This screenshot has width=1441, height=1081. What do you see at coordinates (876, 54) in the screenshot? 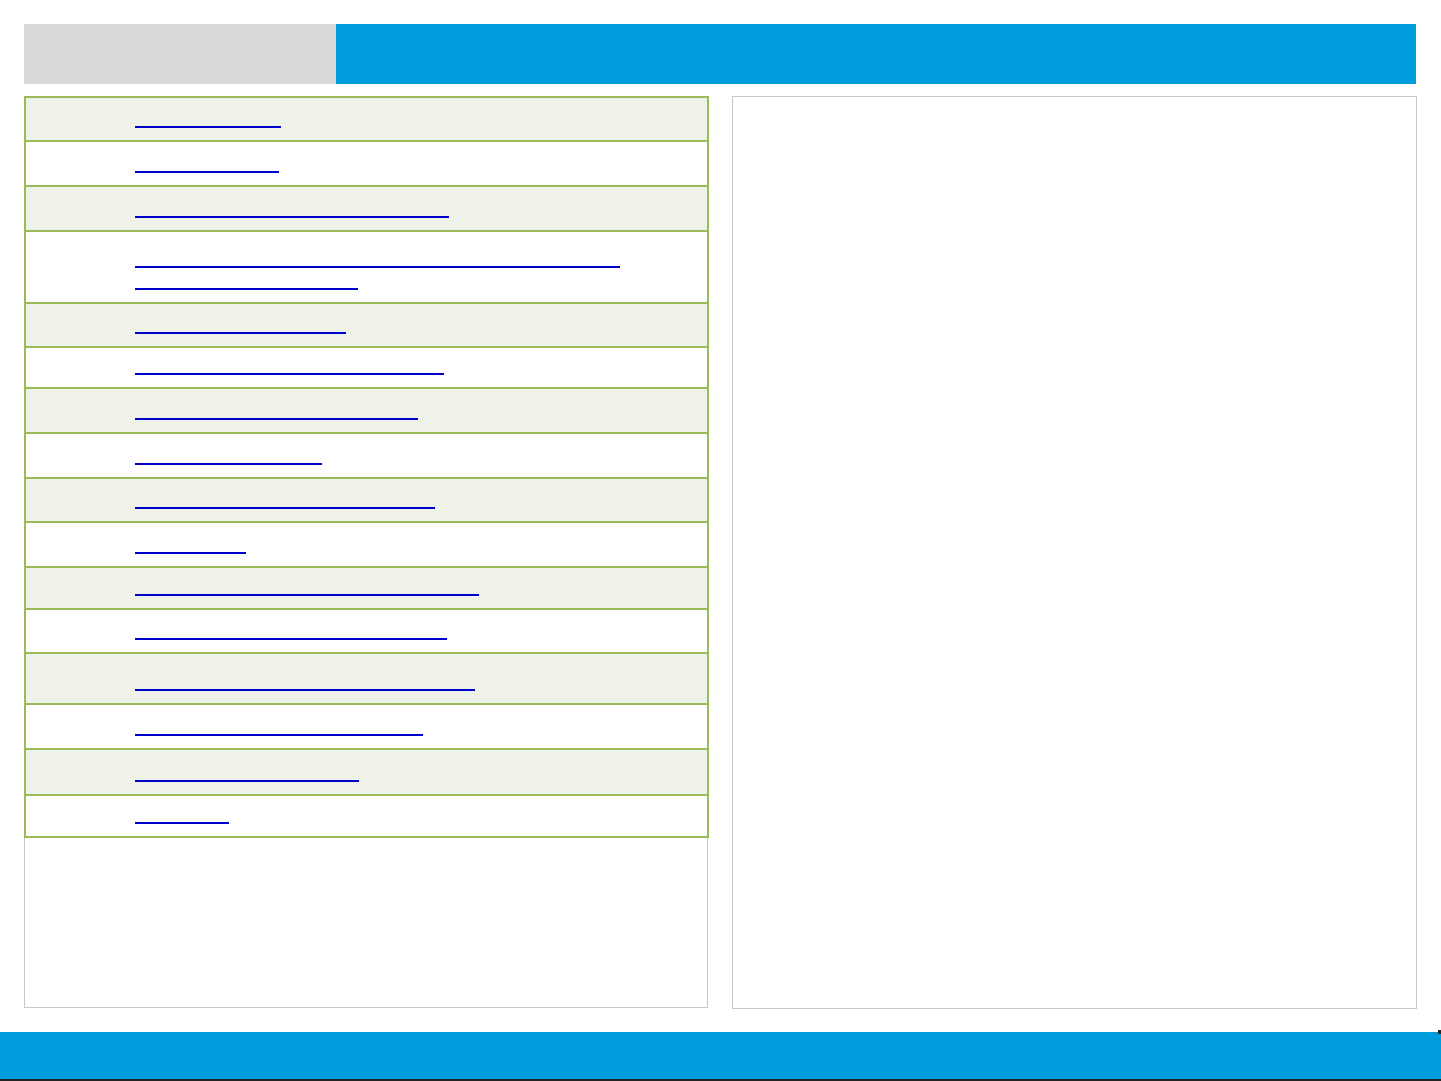
I see `header-banner` at bounding box center [876, 54].